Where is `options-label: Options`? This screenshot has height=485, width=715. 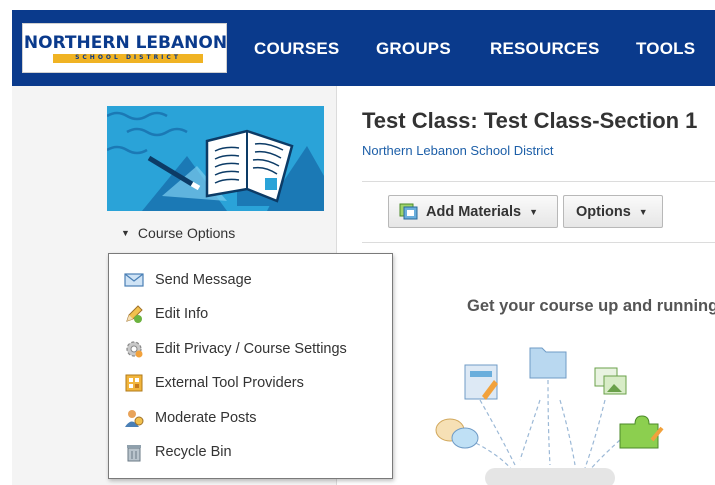
options-label: Options is located at coordinates (603, 211).